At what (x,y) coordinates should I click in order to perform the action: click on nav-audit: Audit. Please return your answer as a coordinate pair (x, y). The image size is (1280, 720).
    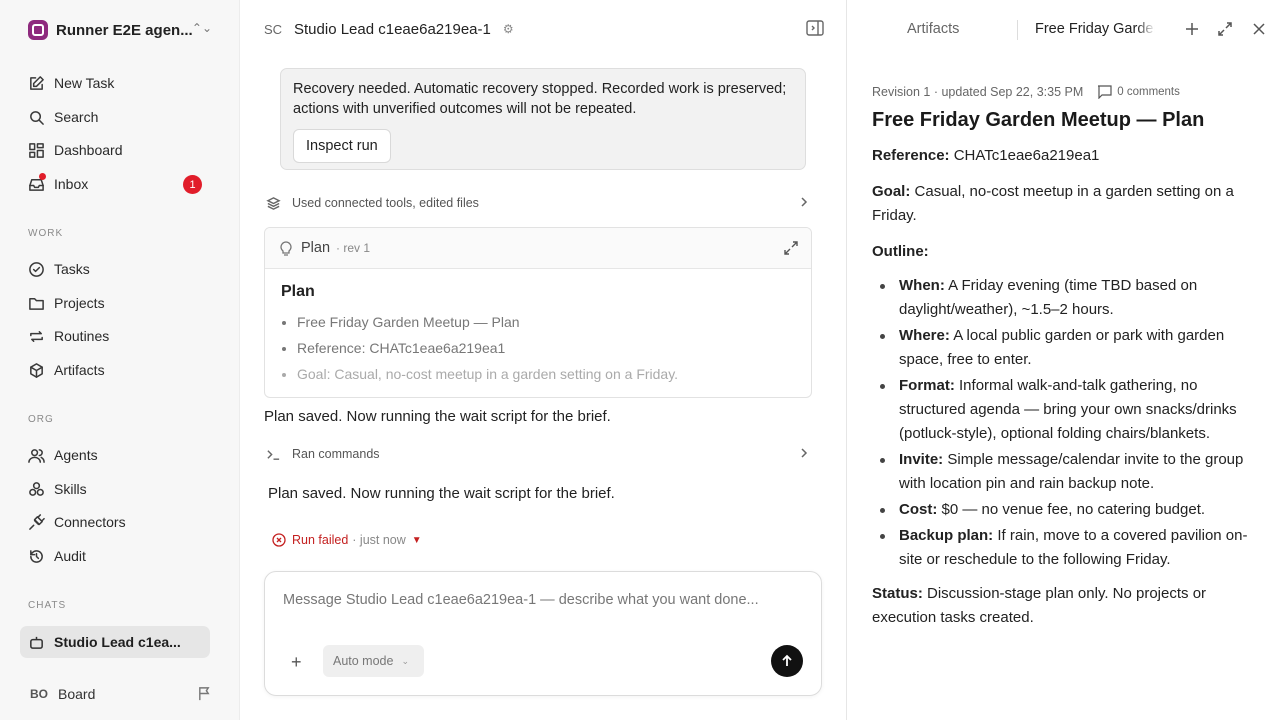
    Looking at the image, I should click on (120, 556).